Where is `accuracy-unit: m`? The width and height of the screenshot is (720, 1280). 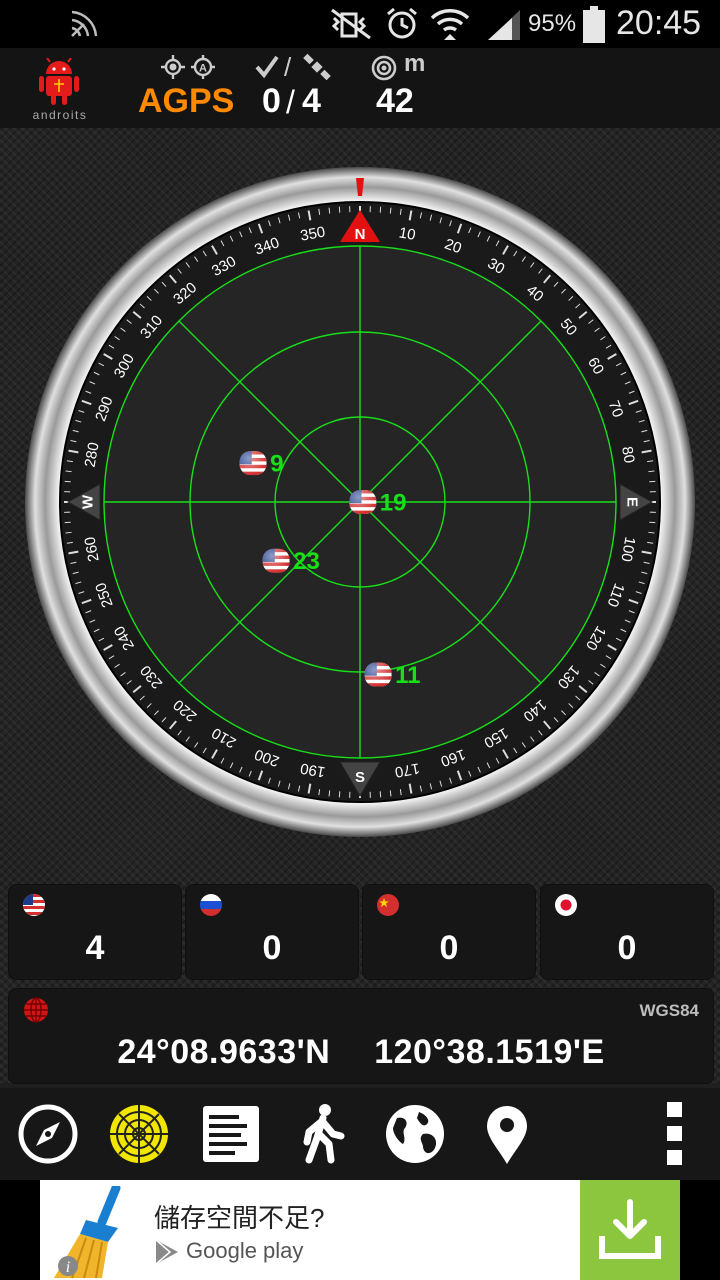
accuracy-unit: m is located at coordinates (415, 63).